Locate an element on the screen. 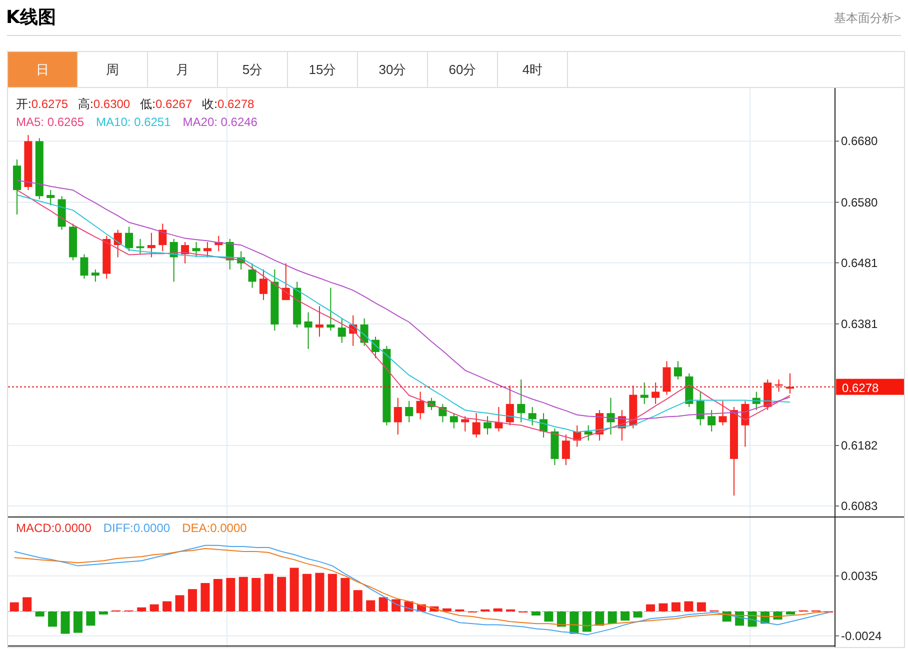  axis-tick-label: 0.6182 is located at coordinates (859, 445).